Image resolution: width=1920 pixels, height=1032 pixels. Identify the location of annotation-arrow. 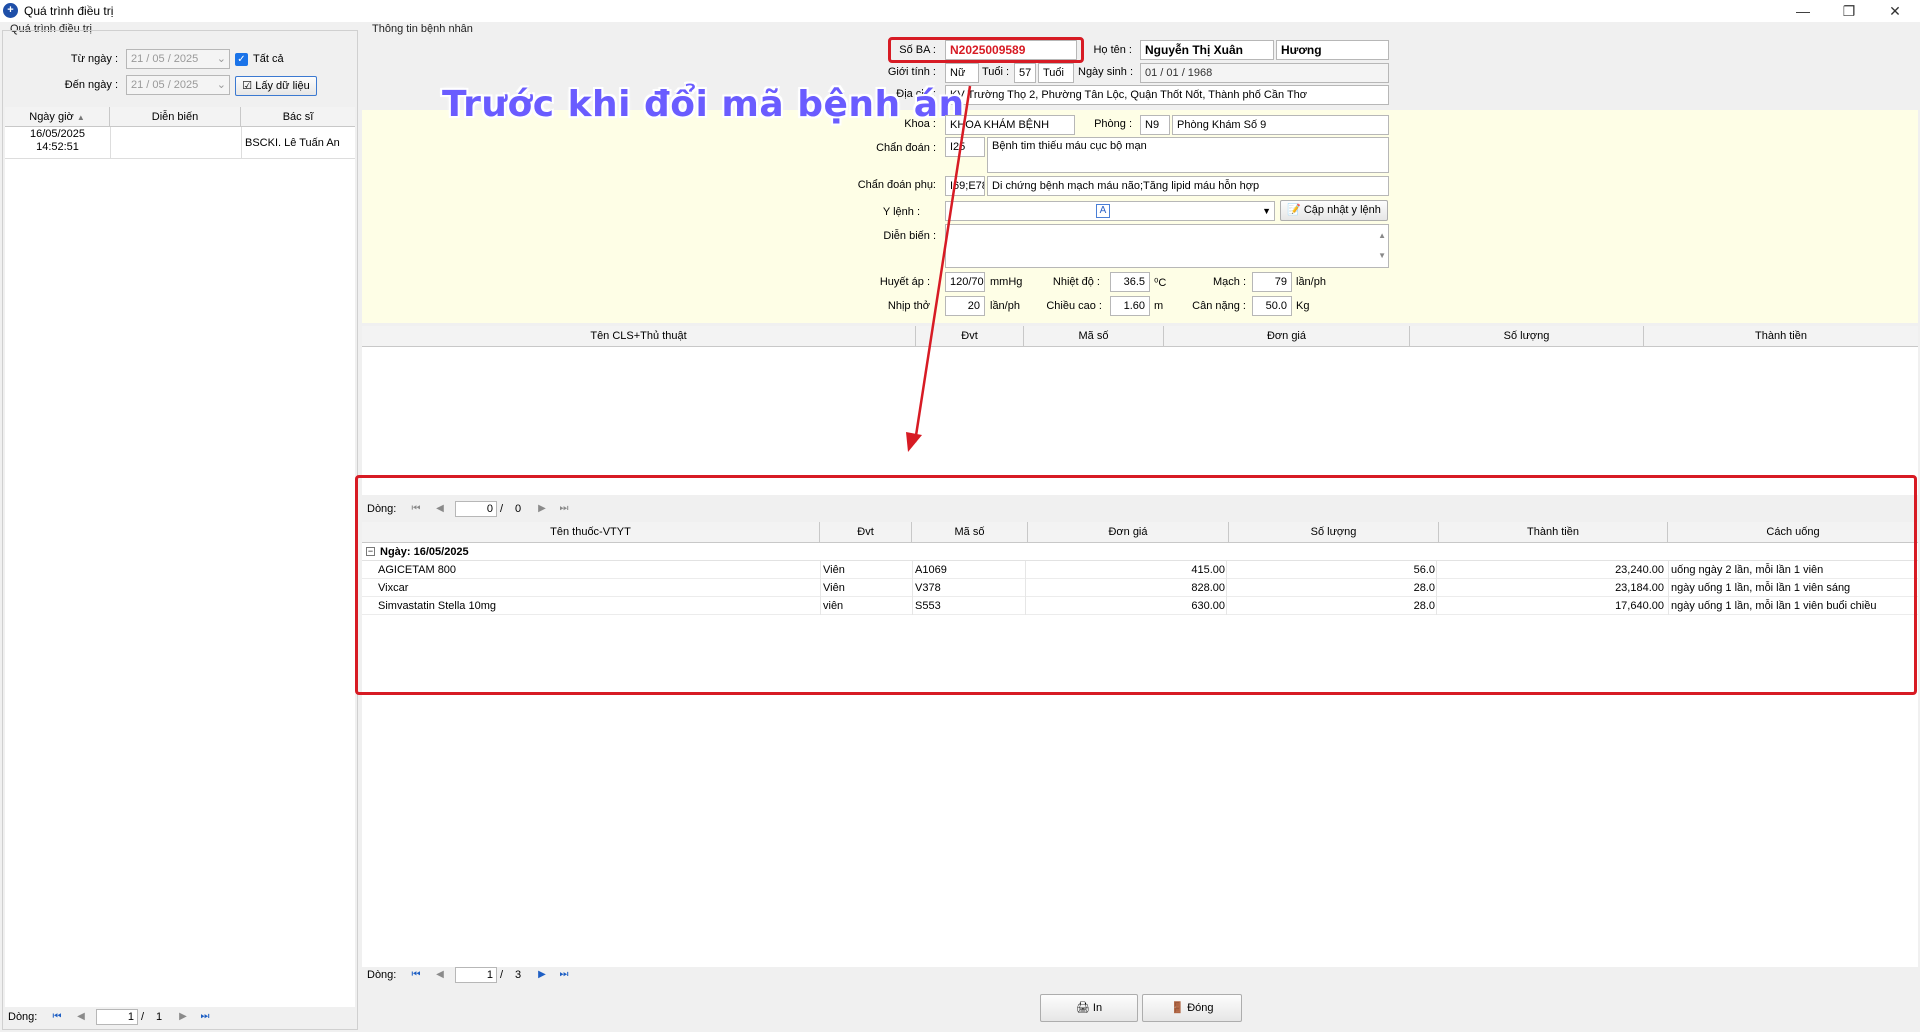
(939, 268).